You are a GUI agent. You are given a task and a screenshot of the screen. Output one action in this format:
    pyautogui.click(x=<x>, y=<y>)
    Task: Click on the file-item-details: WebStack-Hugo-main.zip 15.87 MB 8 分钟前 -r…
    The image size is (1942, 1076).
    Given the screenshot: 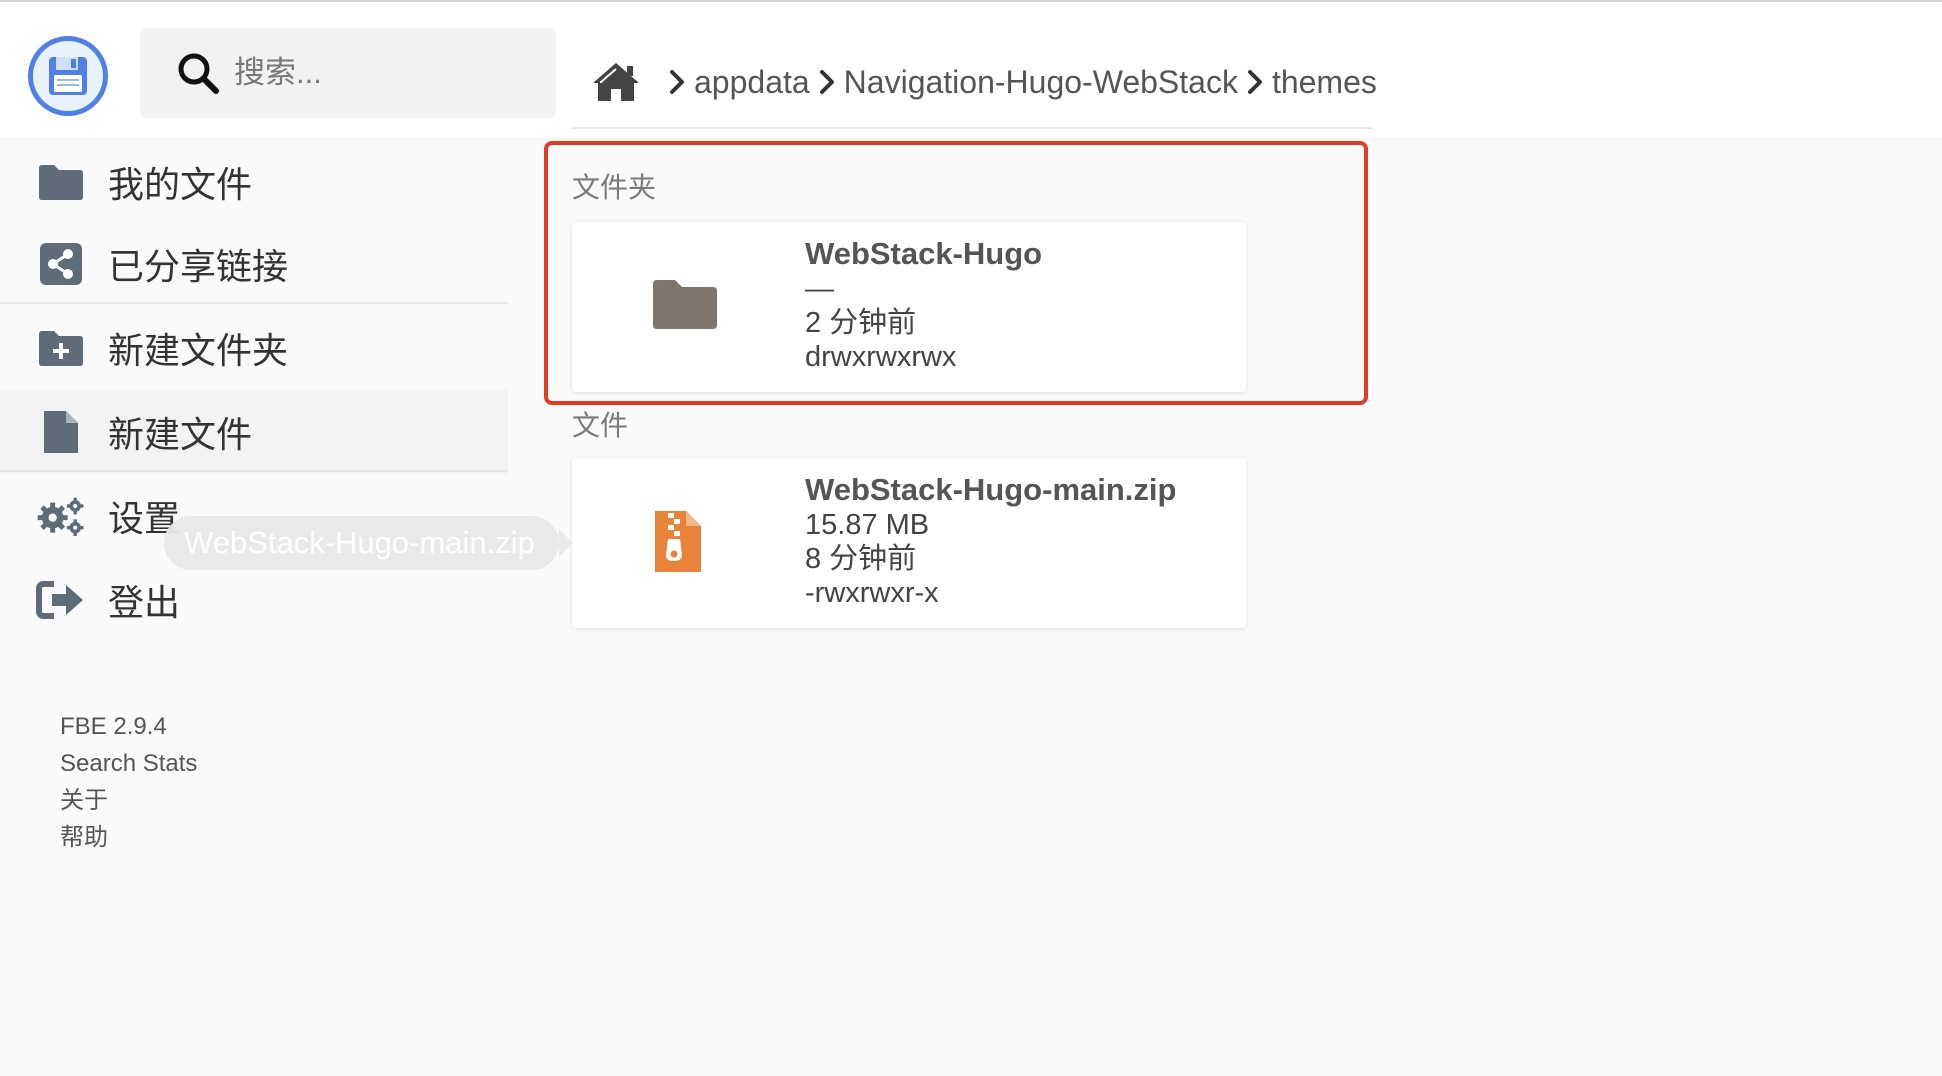 What is the action you would take?
    pyautogui.click(x=990, y=541)
    